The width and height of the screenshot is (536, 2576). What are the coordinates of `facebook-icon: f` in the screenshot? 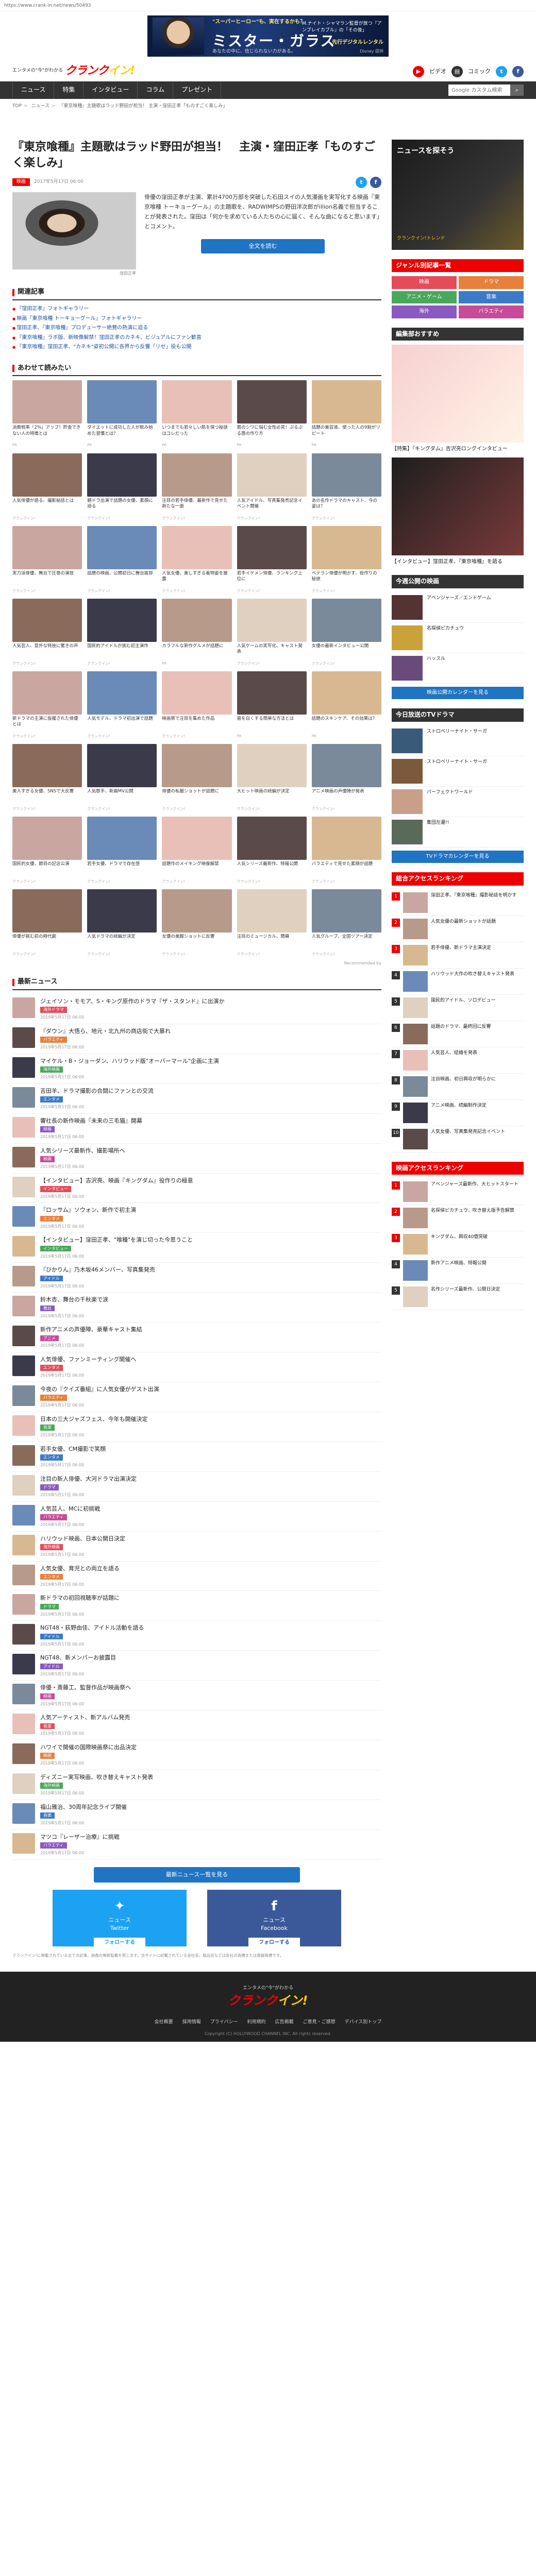 It's located at (518, 71).